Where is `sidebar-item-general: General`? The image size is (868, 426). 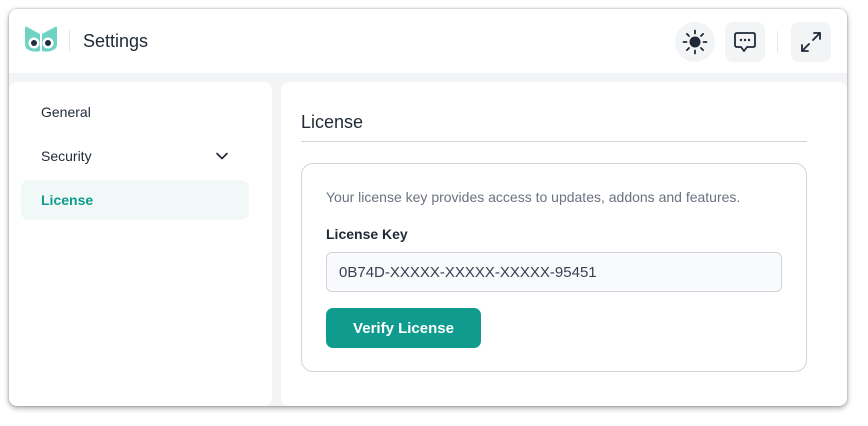
sidebar-item-general: General is located at coordinates (135, 112).